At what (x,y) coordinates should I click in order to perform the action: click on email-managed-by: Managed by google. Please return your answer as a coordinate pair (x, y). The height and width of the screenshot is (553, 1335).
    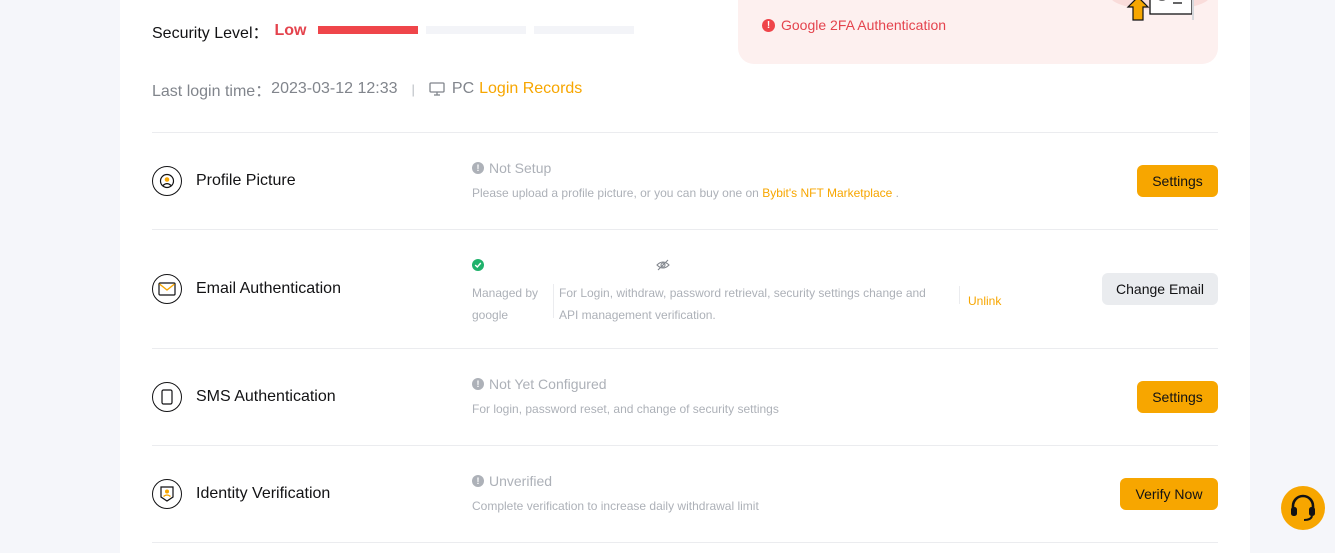
    Looking at the image, I should click on (505, 304).